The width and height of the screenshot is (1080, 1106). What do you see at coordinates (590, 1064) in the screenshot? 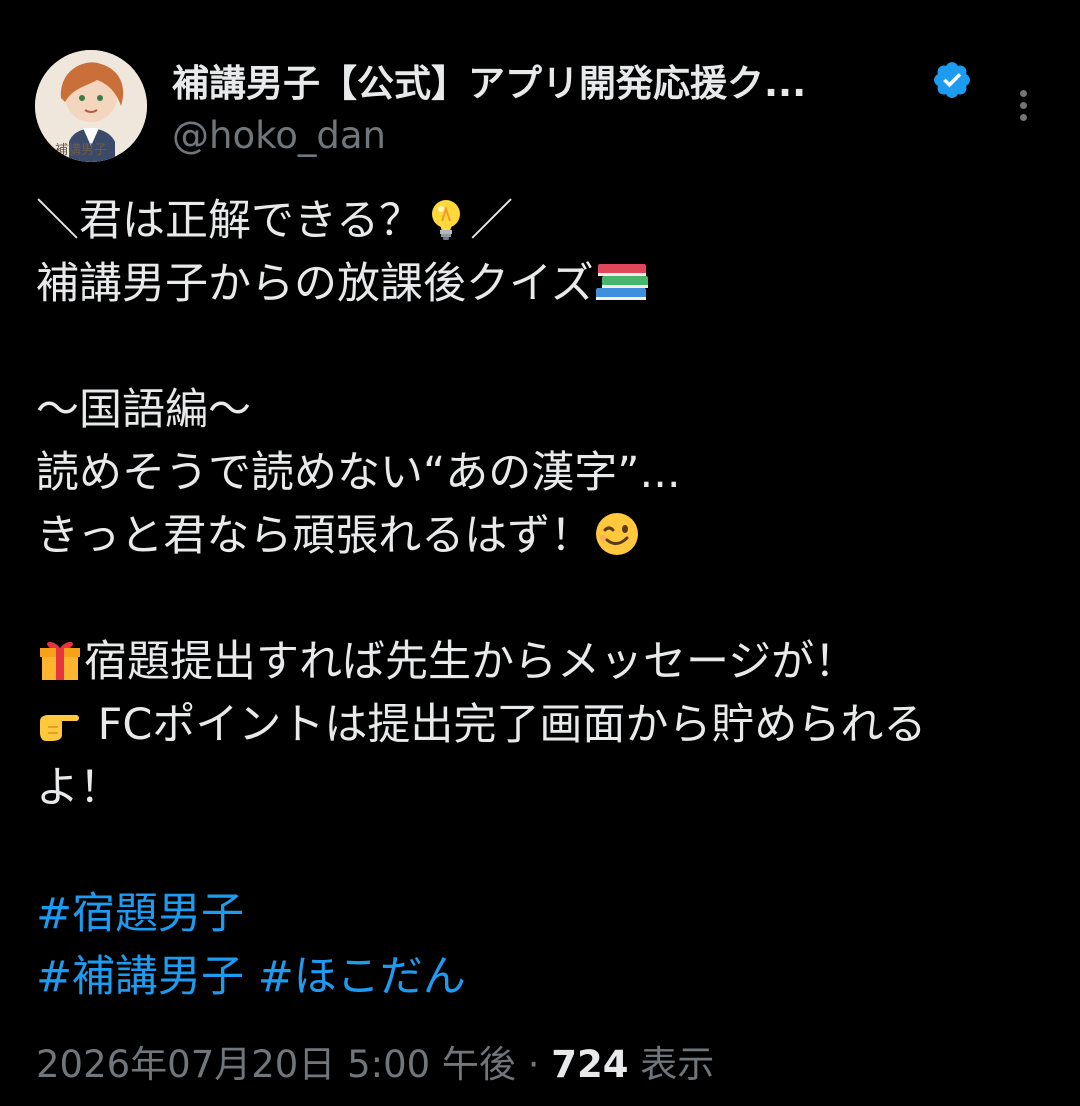
I see `views-count: 724` at bounding box center [590, 1064].